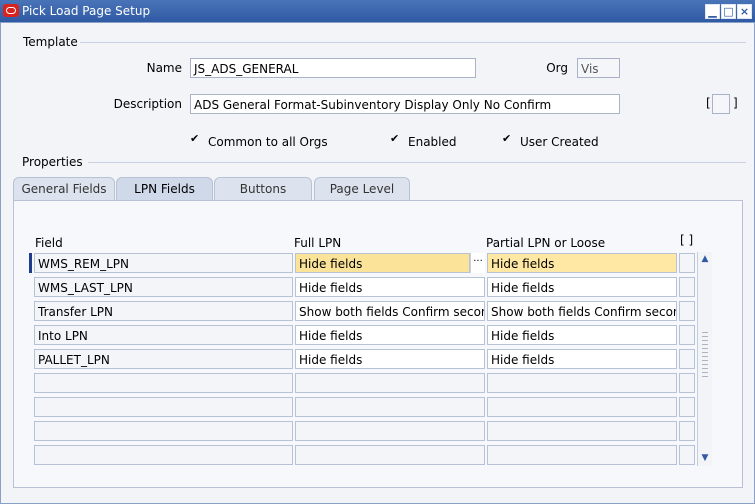 This screenshot has width=755, height=504. What do you see at coordinates (687, 240) in the screenshot?
I see `column-header-extra: [ ]` at bounding box center [687, 240].